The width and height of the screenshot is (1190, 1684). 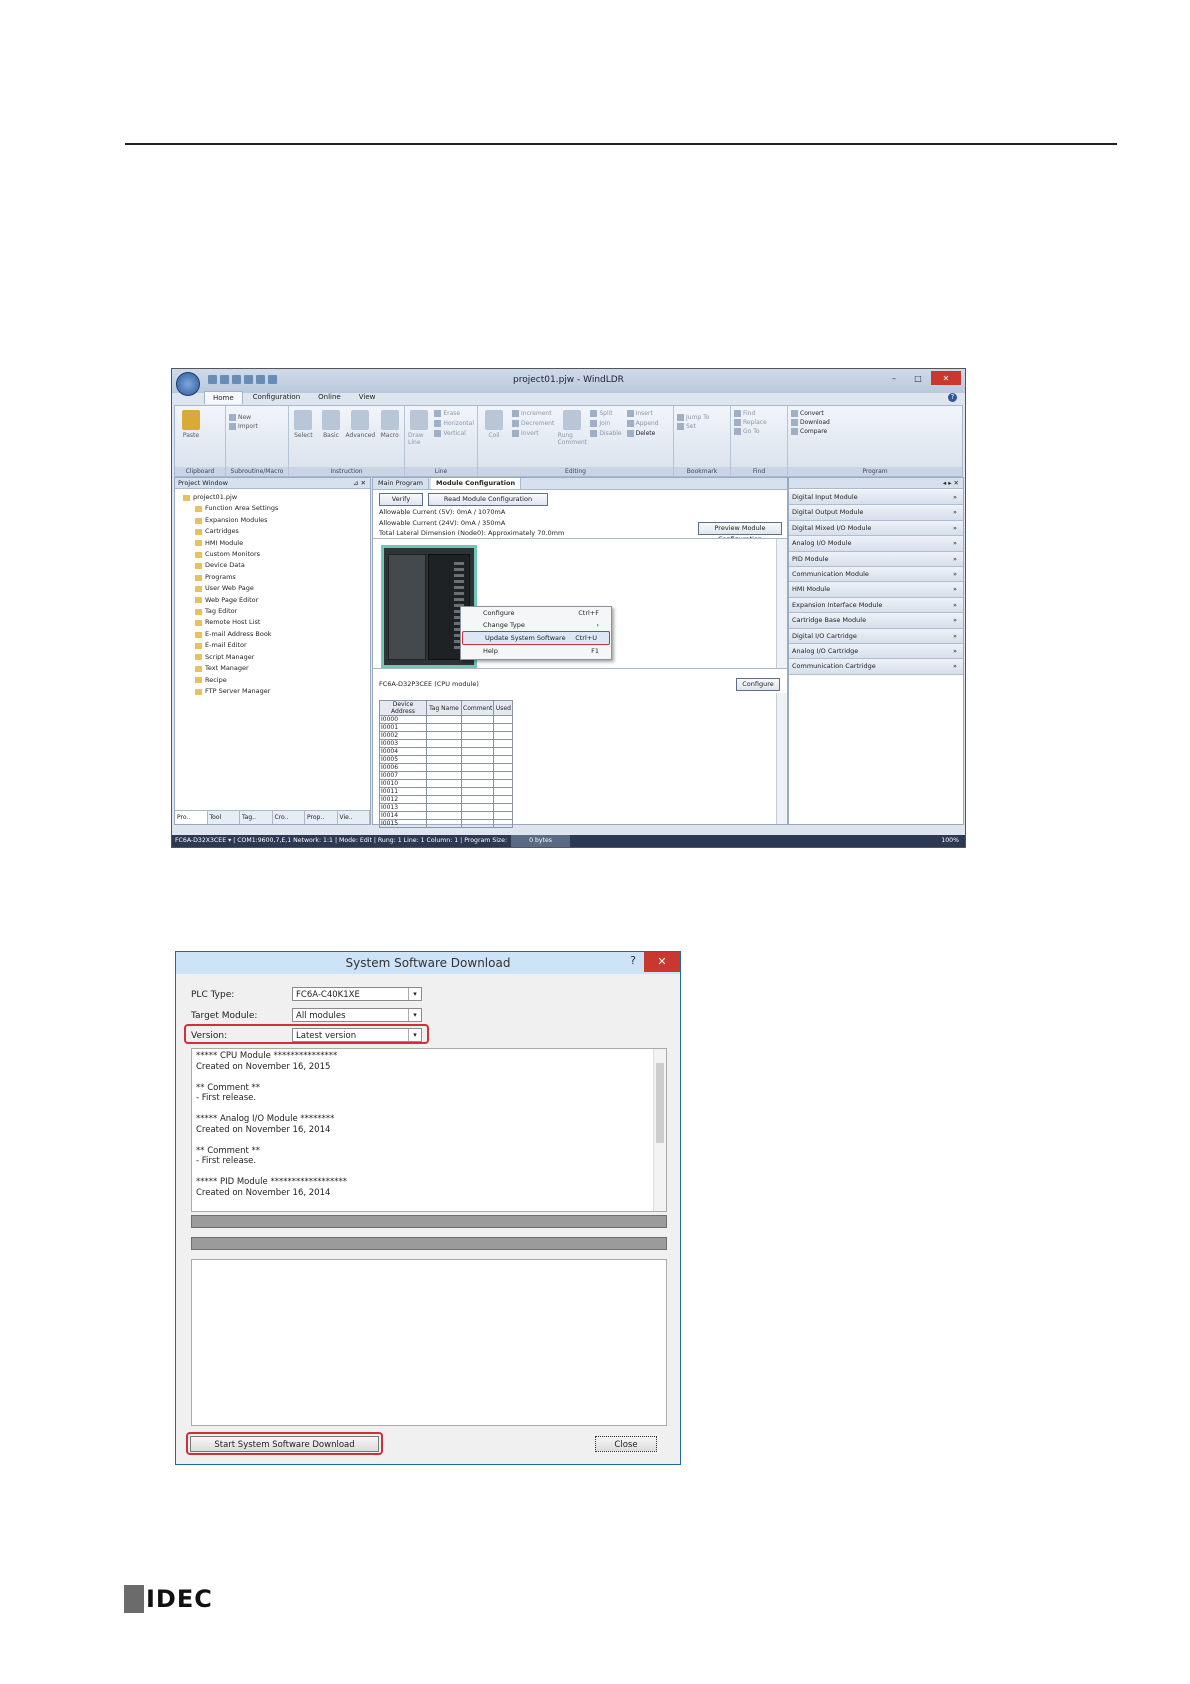 What do you see at coordinates (659, 1130) in the screenshot?
I see `release-notes-scrollbar` at bounding box center [659, 1130].